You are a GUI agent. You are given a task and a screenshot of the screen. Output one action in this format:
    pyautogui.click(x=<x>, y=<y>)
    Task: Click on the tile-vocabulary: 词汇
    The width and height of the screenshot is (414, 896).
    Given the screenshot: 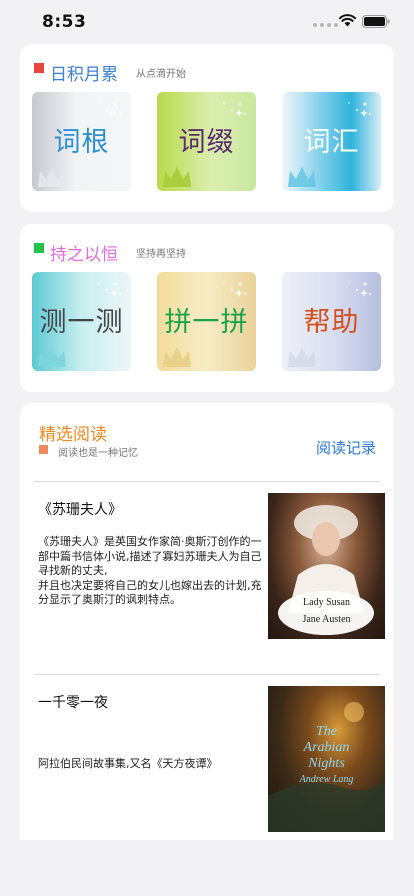 What is the action you would take?
    pyautogui.click(x=331, y=141)
    